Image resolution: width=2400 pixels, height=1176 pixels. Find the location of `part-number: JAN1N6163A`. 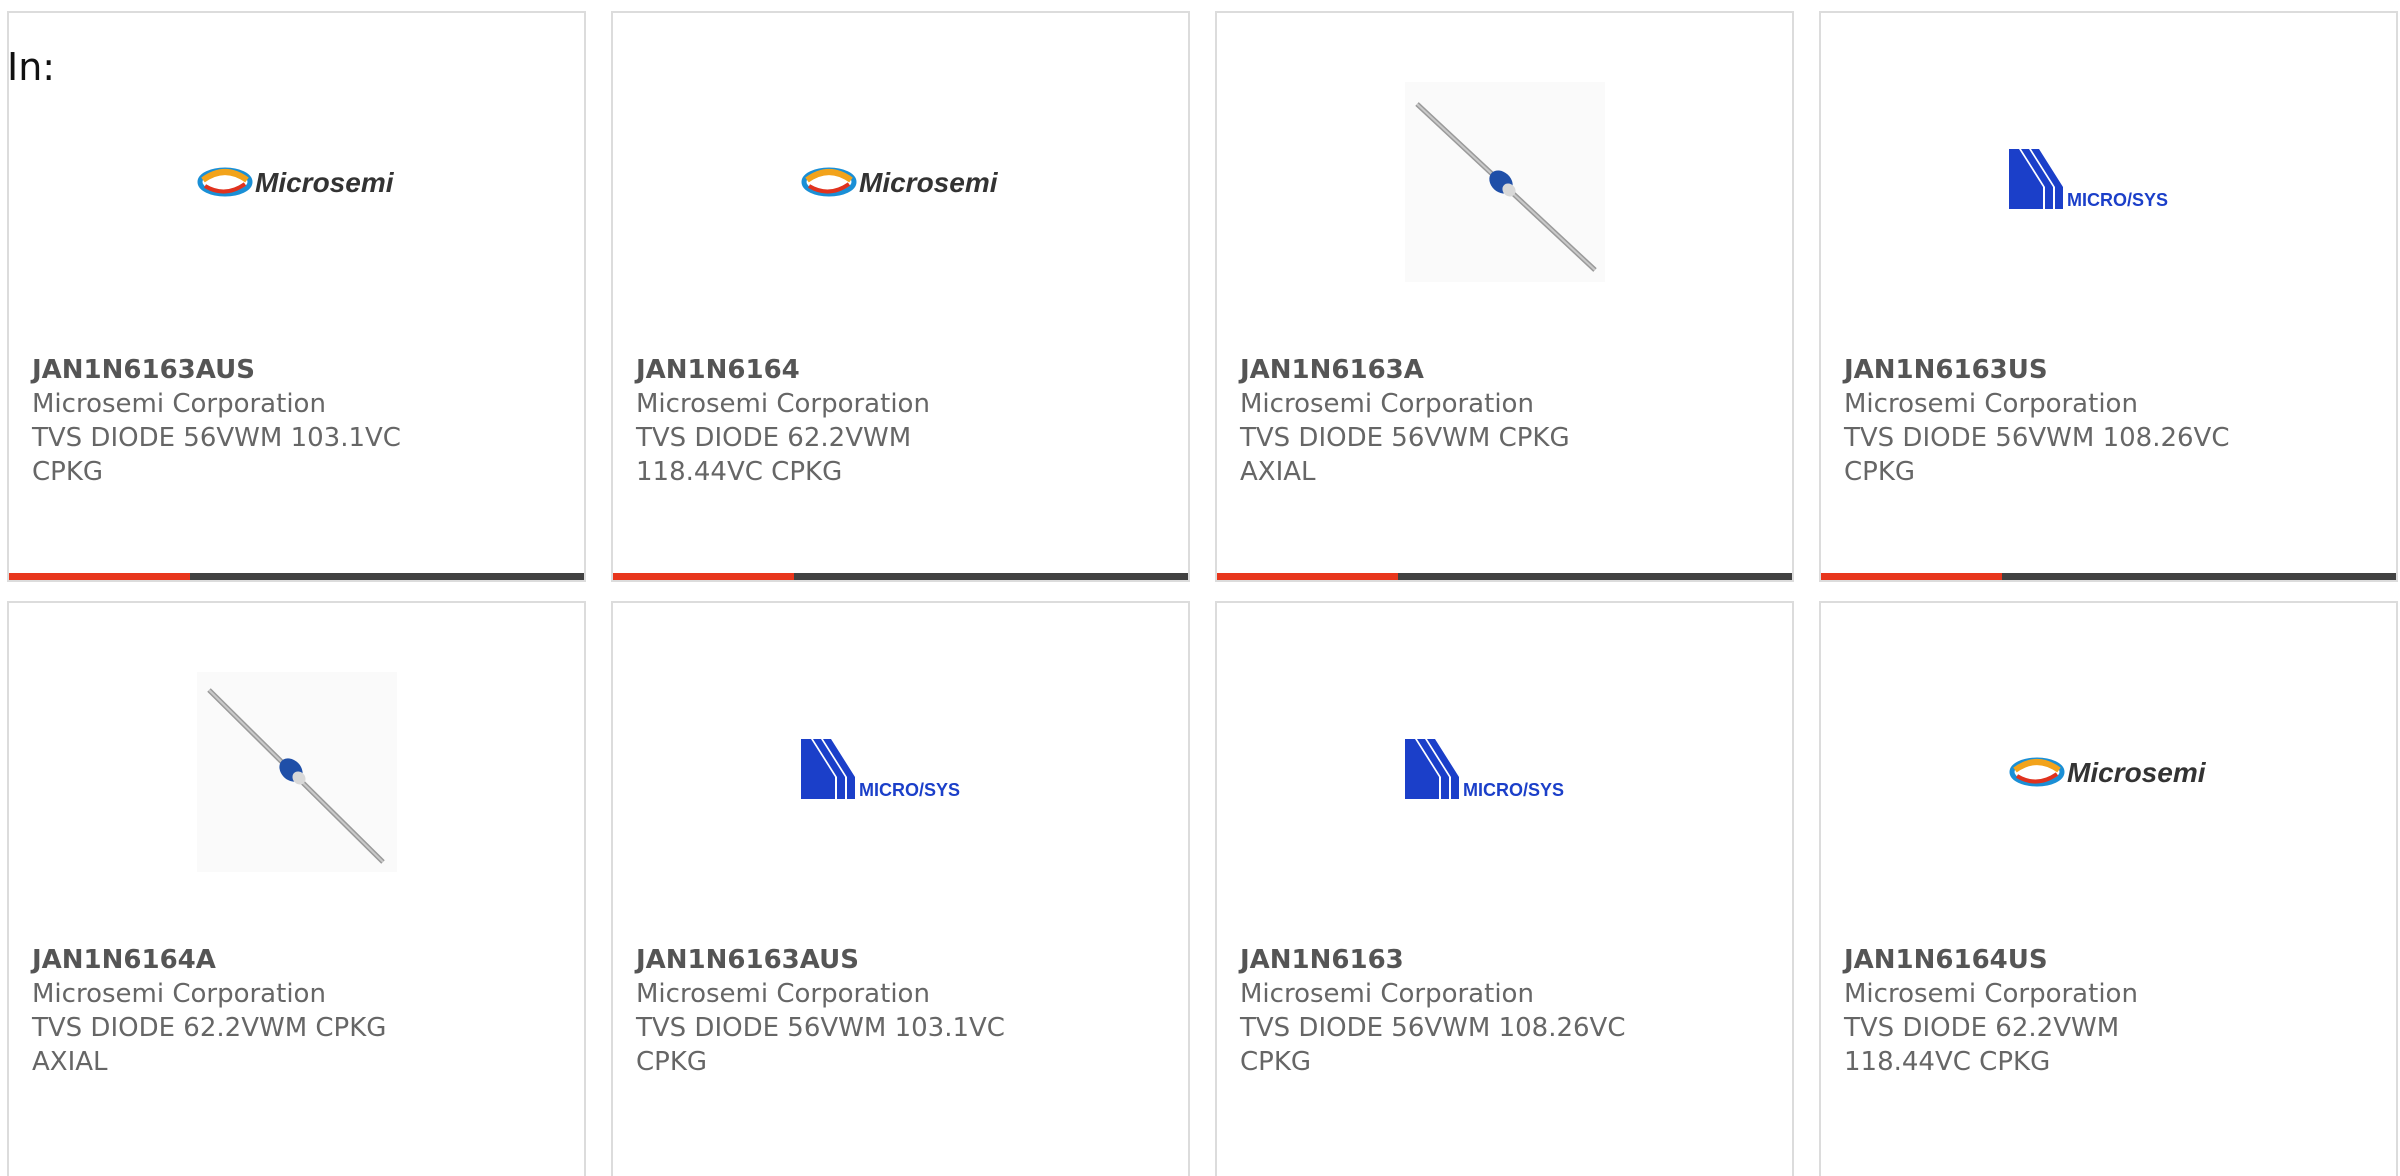

part-number: JAN1N6163A is located at coordinates (1506, 370).